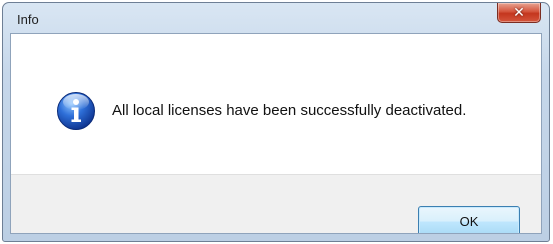  What do you see at coordinates (276, 18) in the screenshot?
I see `title-bar: Info ✕` at bounding box center [276, 18].